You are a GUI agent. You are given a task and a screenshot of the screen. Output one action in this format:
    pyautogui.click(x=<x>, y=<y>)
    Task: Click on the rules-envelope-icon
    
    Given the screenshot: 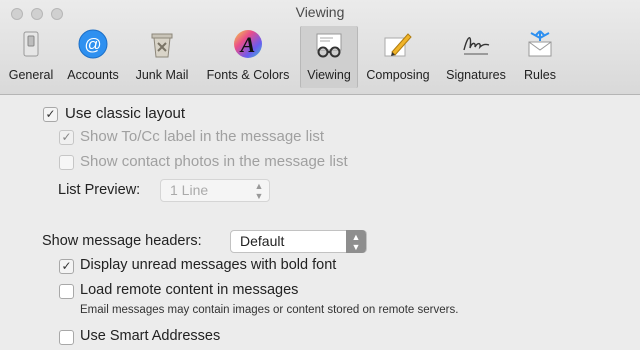 What is the action you would take?
    pyautogui.click(x=540, y=44)
    